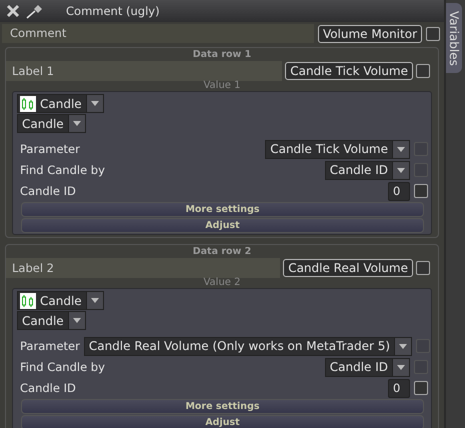 The height and width of the screenshot is (428, 465). I want to click on variables-tab: Variables, so click(454, 38).